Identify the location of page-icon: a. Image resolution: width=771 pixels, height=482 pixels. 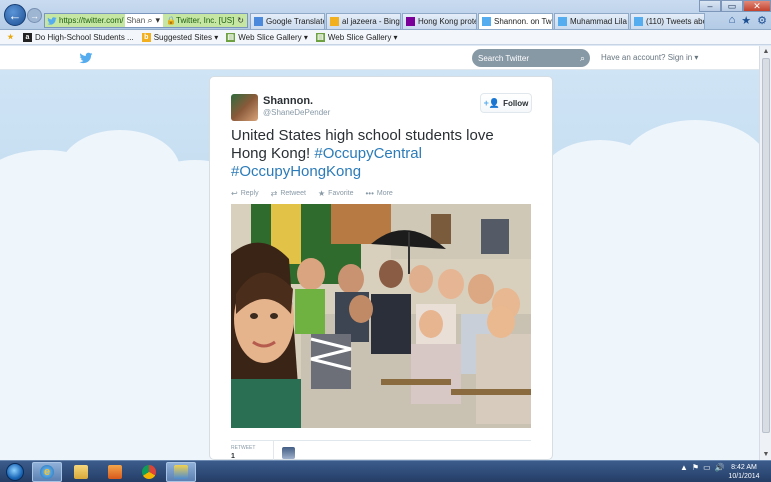
(27, 37).